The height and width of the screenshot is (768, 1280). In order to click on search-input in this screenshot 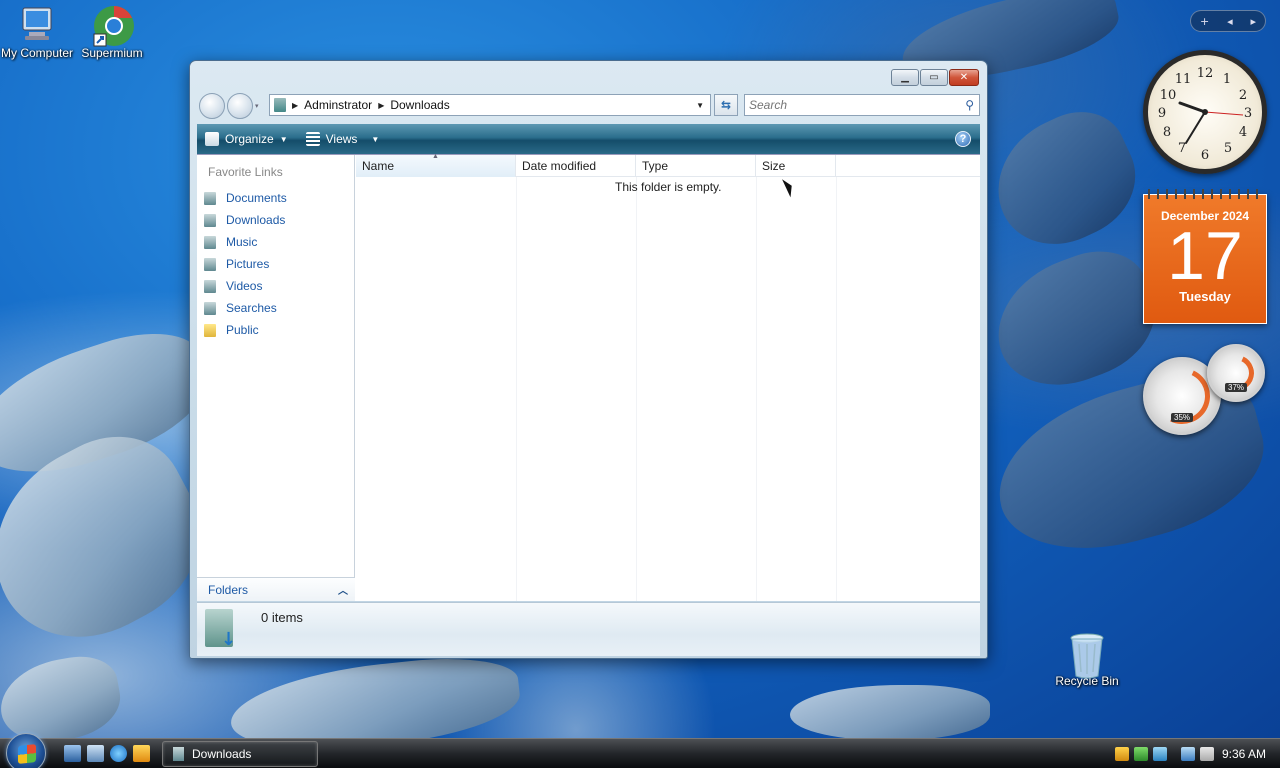, I will do `click(845, 105)`.